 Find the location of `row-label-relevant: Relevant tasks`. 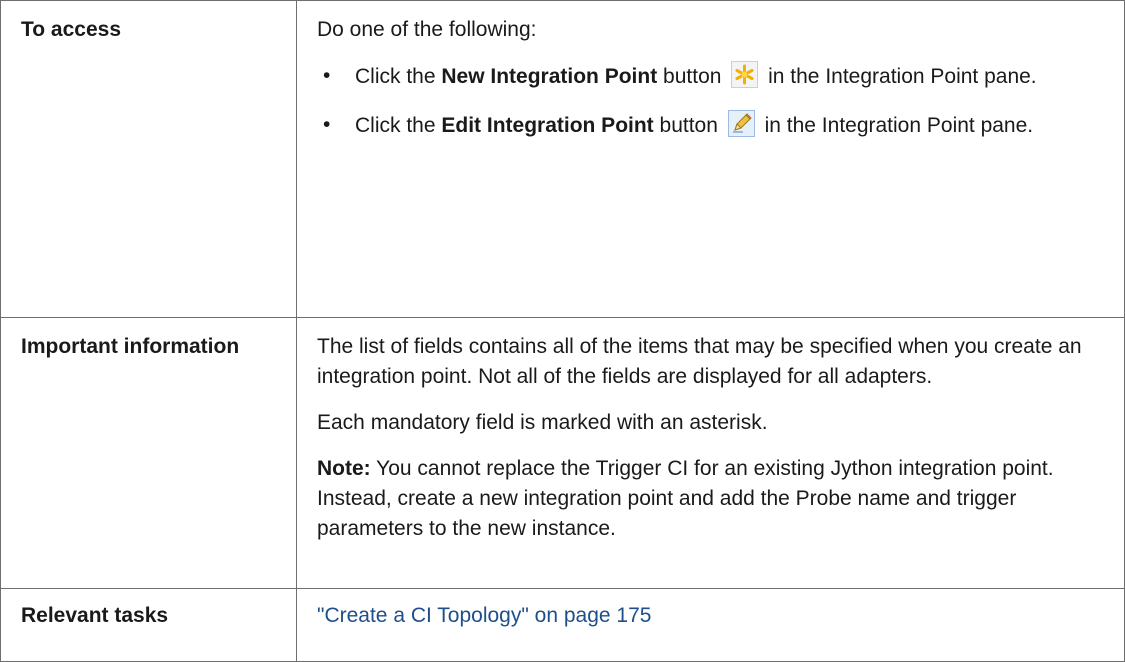

row-label-relevant: Relevant tasks is located at coordinates (148, 625).